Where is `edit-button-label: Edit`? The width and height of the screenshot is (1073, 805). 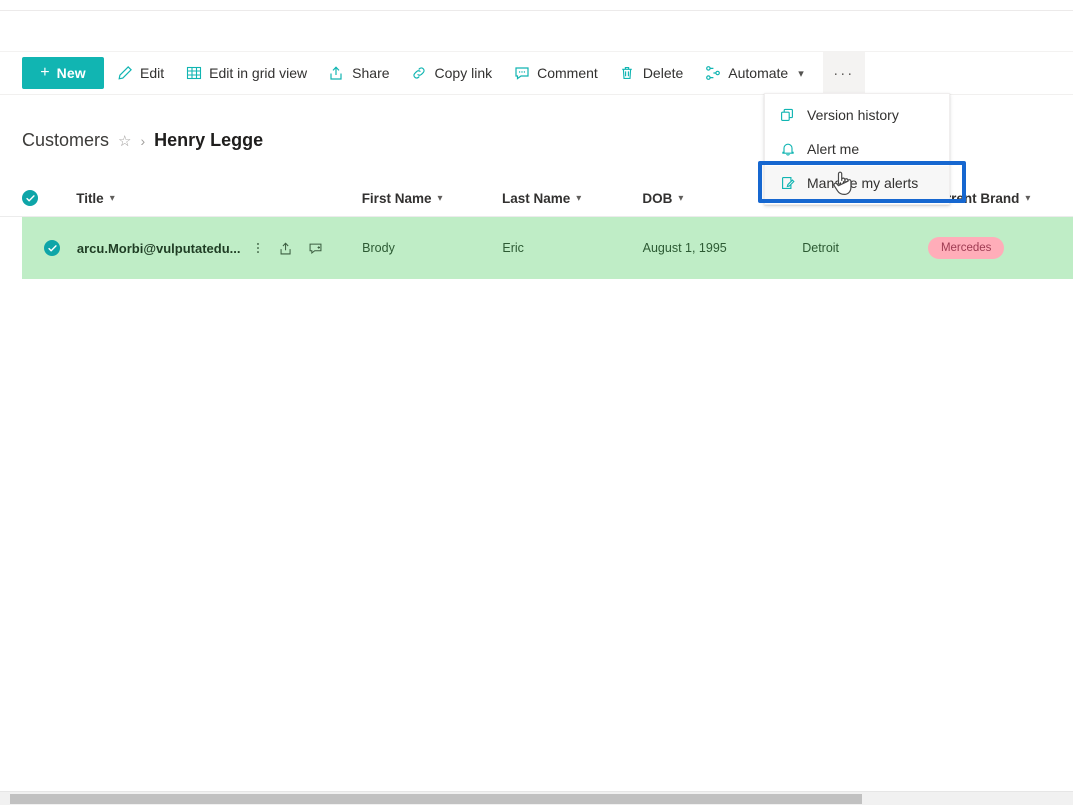
edit-button-label: Edit is located at coordinates (152, 73).